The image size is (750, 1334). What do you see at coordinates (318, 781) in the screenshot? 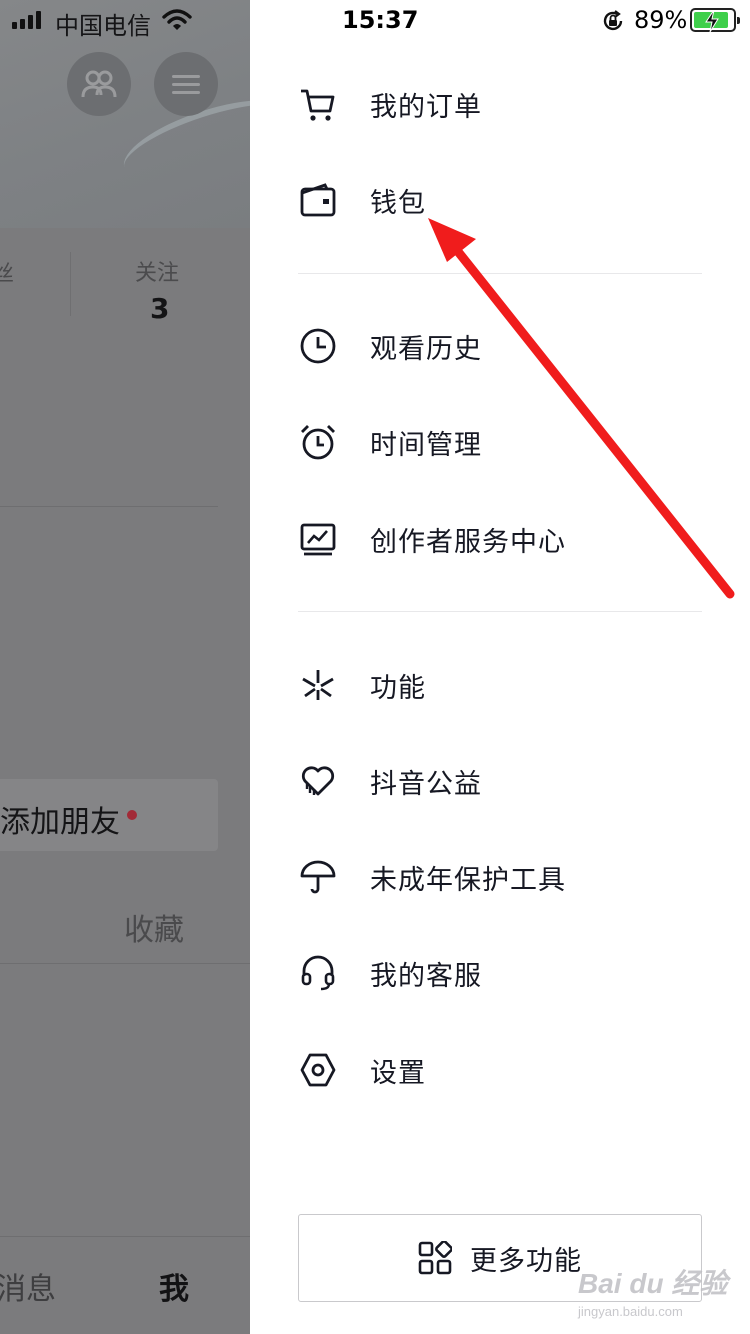
I see `heart-hands-icon` at bounding box center [318, 781].